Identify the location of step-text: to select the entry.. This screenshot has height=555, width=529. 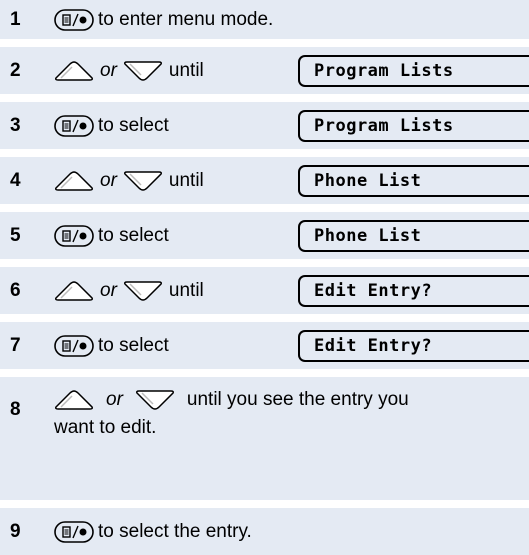
(175, 531).